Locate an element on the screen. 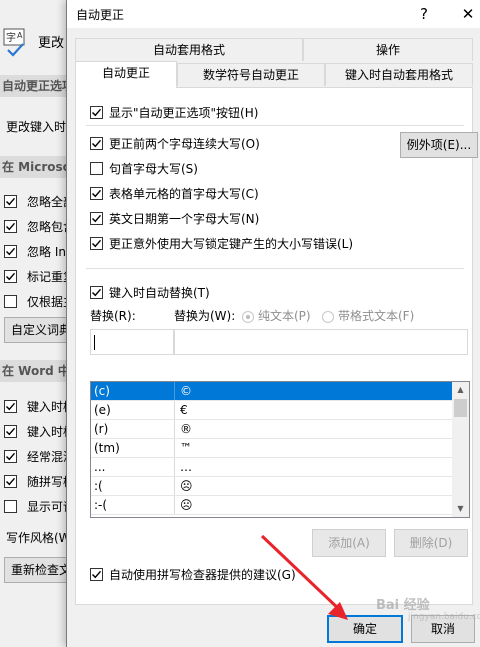 The width and height of the screenshot is (480, 647). replace-as-you-type-option: 键入时自动替换(T) is located at coordinates (150, 292).